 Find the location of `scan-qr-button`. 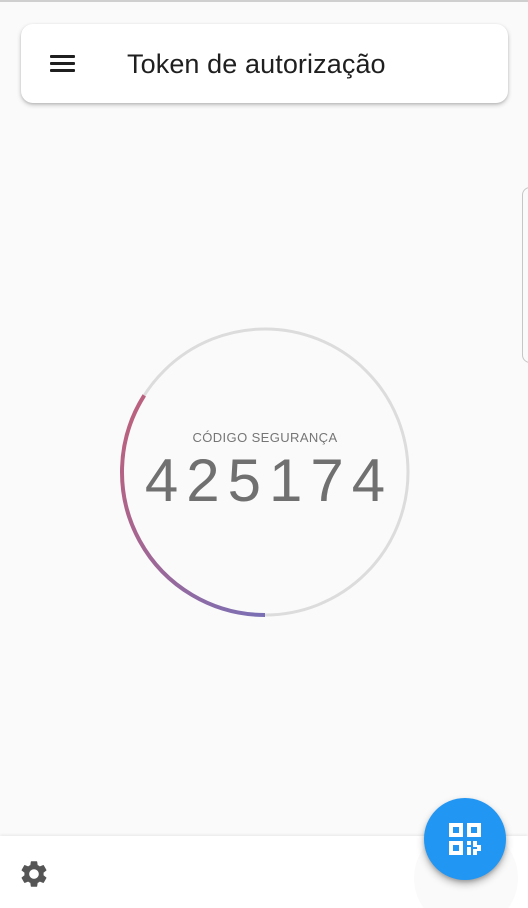

scan-qr-button is located at coordinates (465, 839).